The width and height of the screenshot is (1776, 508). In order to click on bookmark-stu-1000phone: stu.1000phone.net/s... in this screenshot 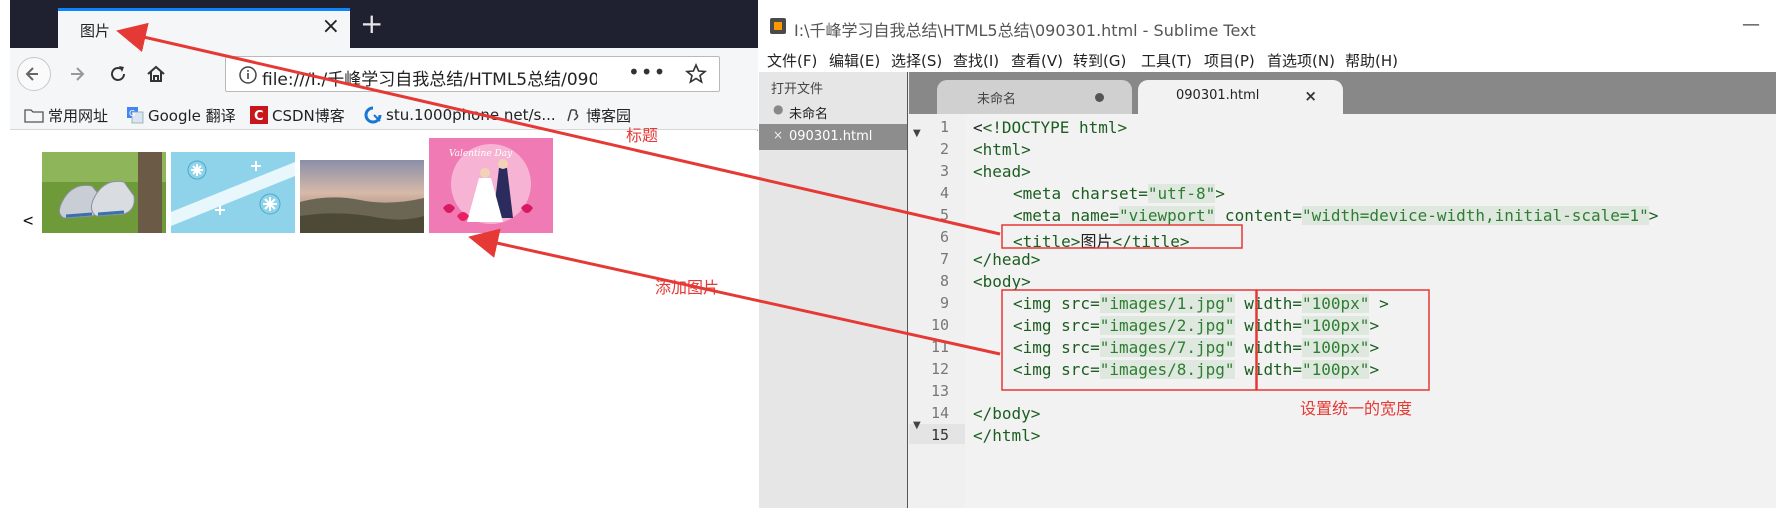, I will do `click(460, 115)`.